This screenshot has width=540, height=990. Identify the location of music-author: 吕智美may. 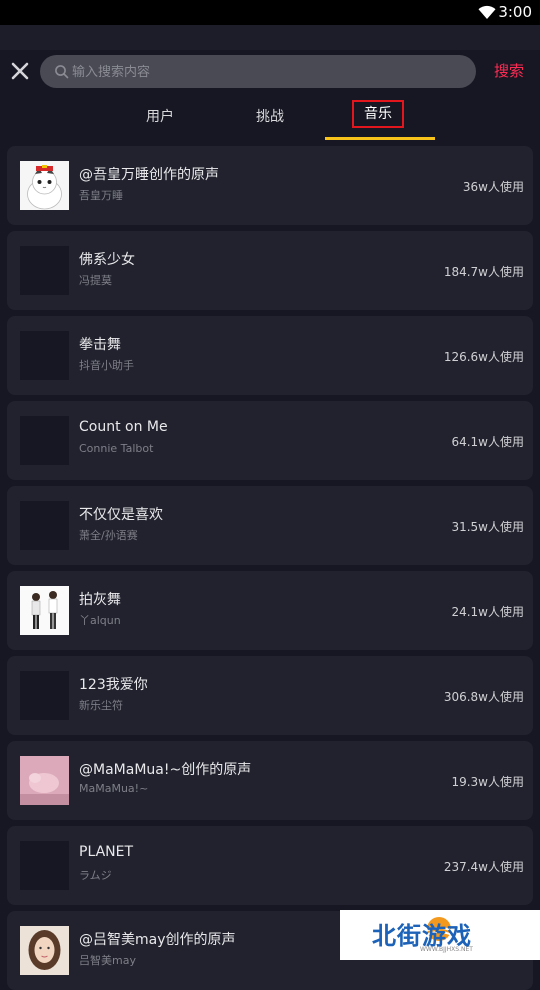
(107, 960).